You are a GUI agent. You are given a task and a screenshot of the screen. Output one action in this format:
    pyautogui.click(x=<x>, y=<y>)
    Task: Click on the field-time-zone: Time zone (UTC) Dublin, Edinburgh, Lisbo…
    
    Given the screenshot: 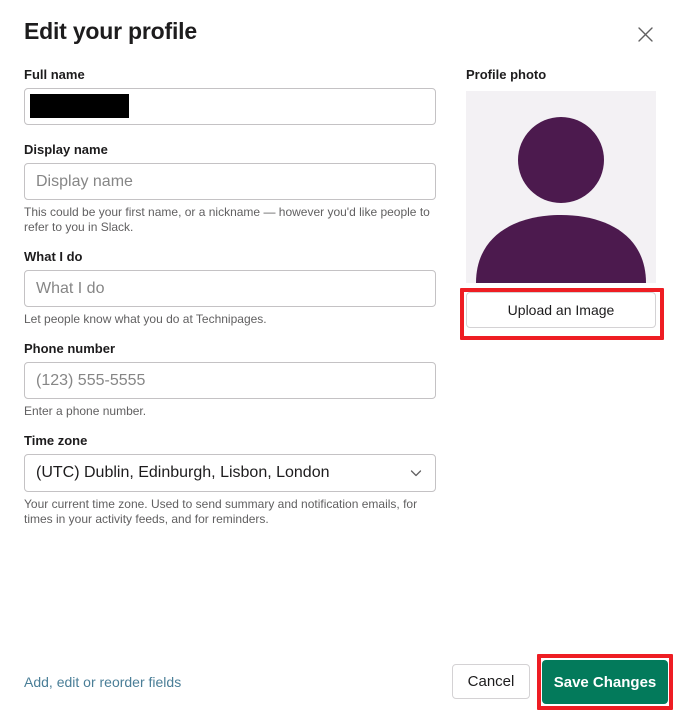 What is the action you would take?
    pyautogui.click(x=230, y=479)
    